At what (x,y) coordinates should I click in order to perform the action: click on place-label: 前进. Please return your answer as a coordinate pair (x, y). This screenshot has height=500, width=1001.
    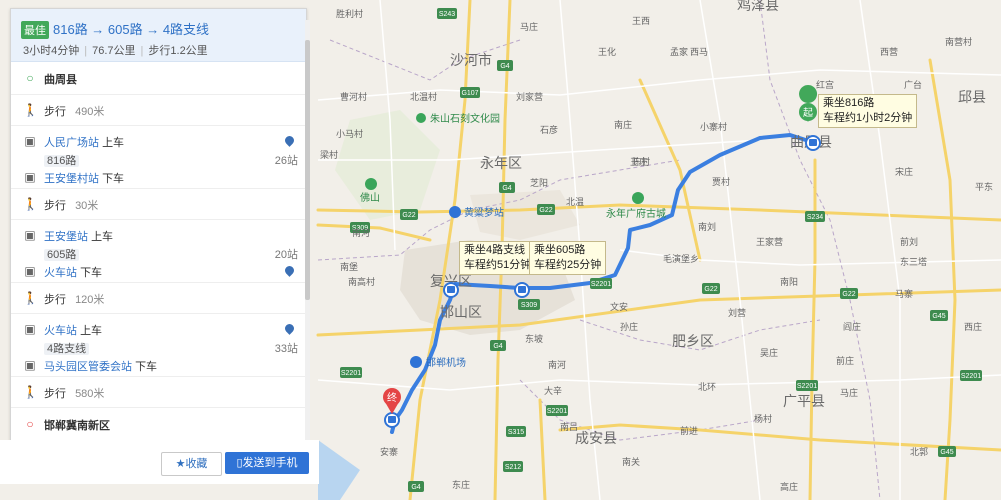
    Looking at the image, I should click on (689, 430).